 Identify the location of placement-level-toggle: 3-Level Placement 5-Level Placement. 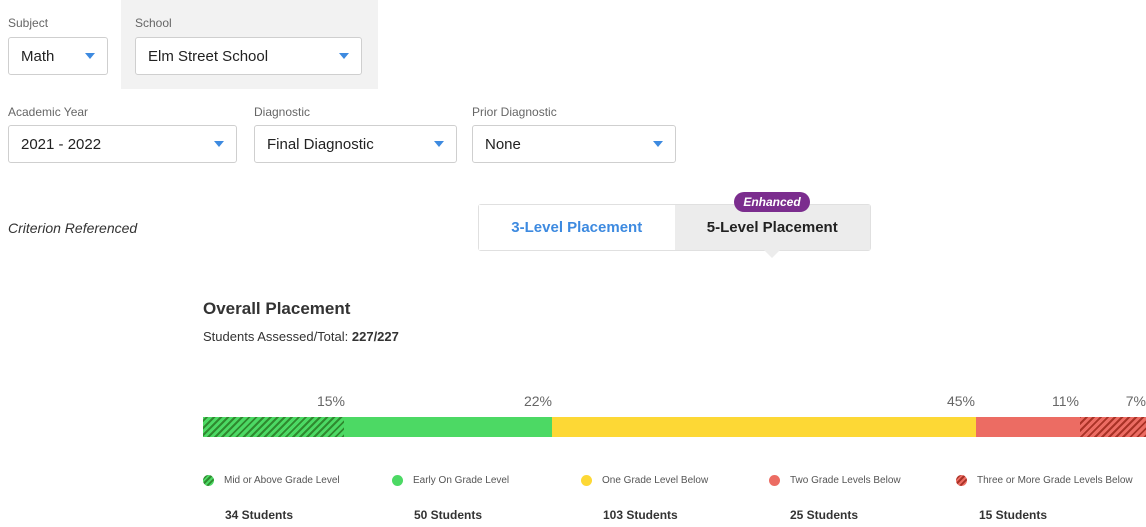
(674, 227).